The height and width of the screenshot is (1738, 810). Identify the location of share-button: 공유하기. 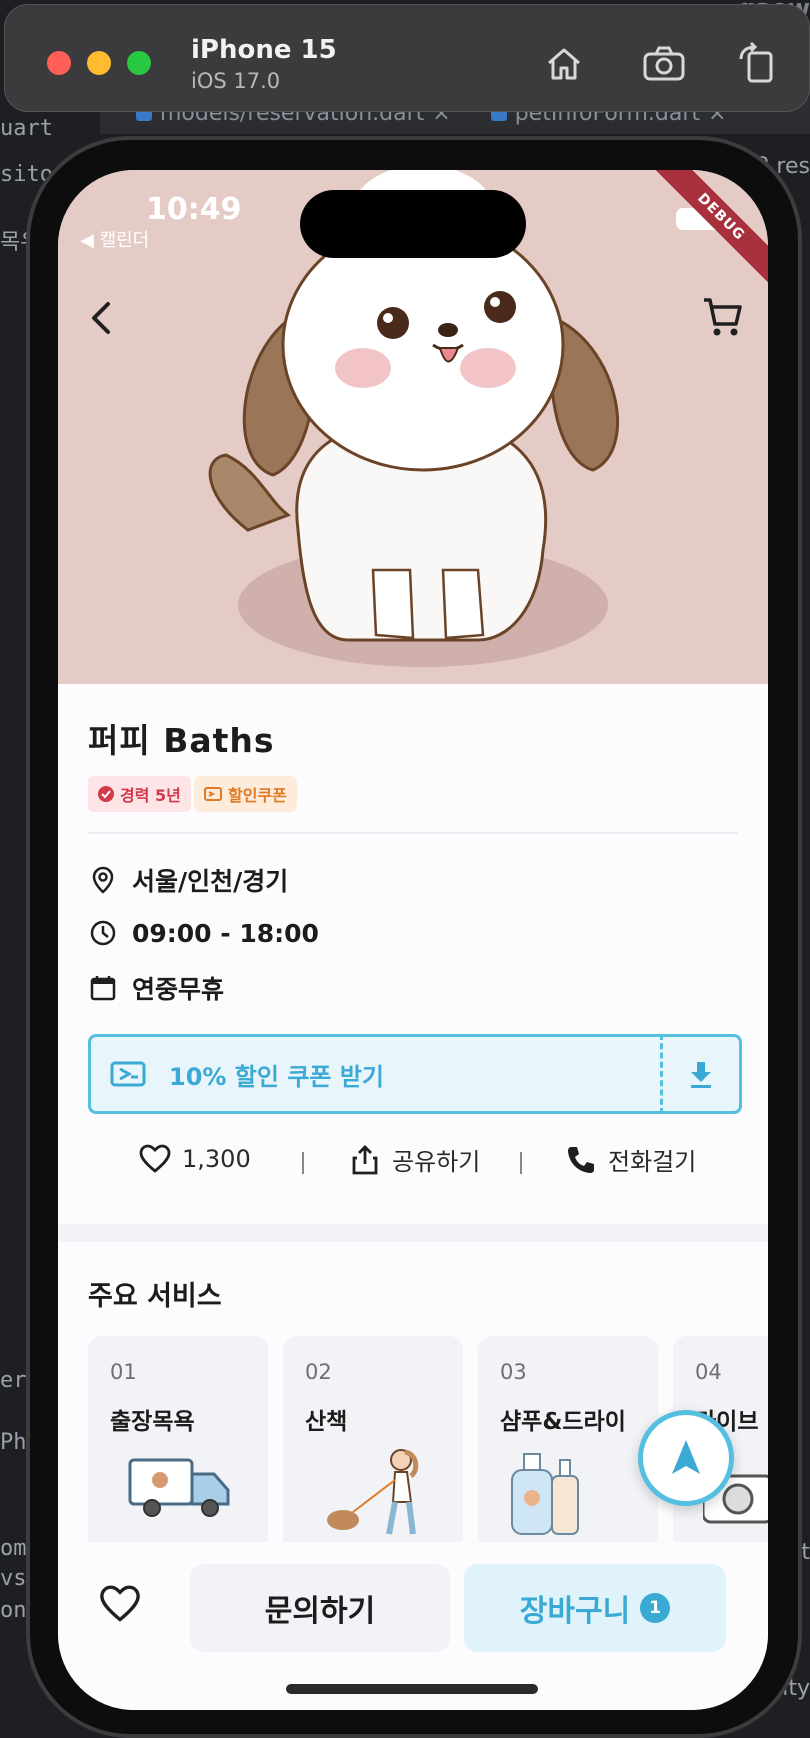
(414, 1159).